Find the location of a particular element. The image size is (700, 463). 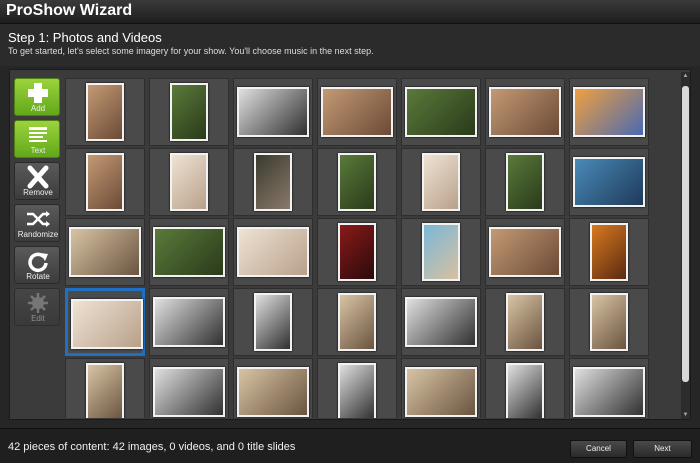

remove-button: Remove is located at coordinates (37, 181).